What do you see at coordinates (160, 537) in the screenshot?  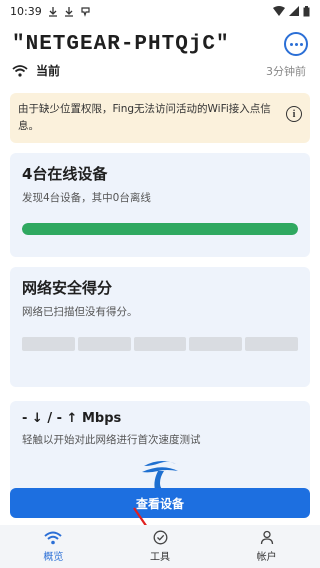 I see `check-circle-icon` at bounding box center [160, 537].